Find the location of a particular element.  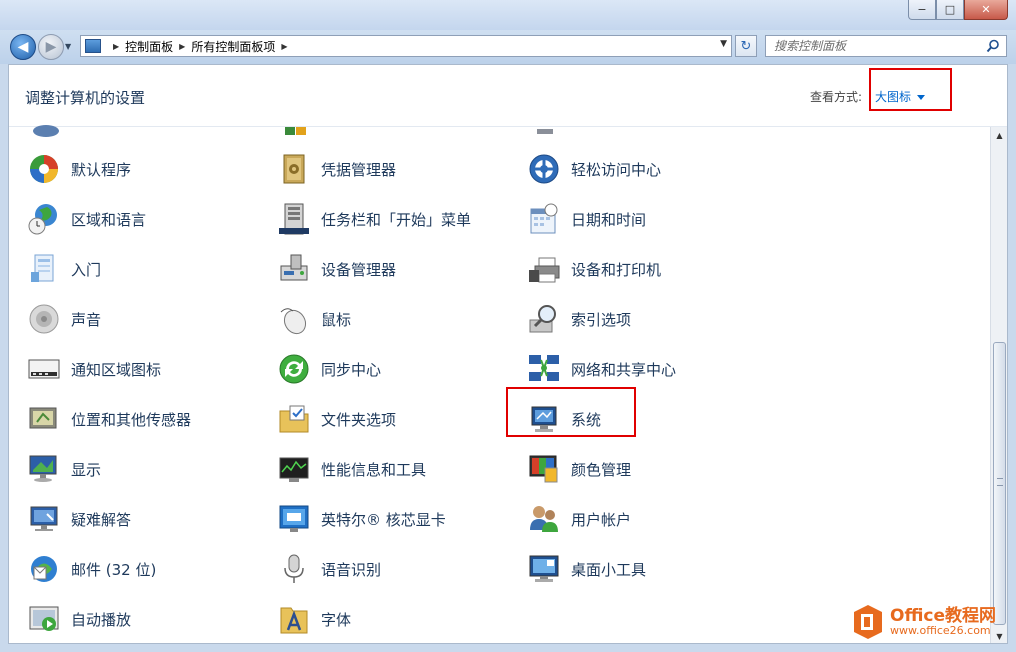

arrow-left-icon: ◀ is located at coordinates (23, 47).